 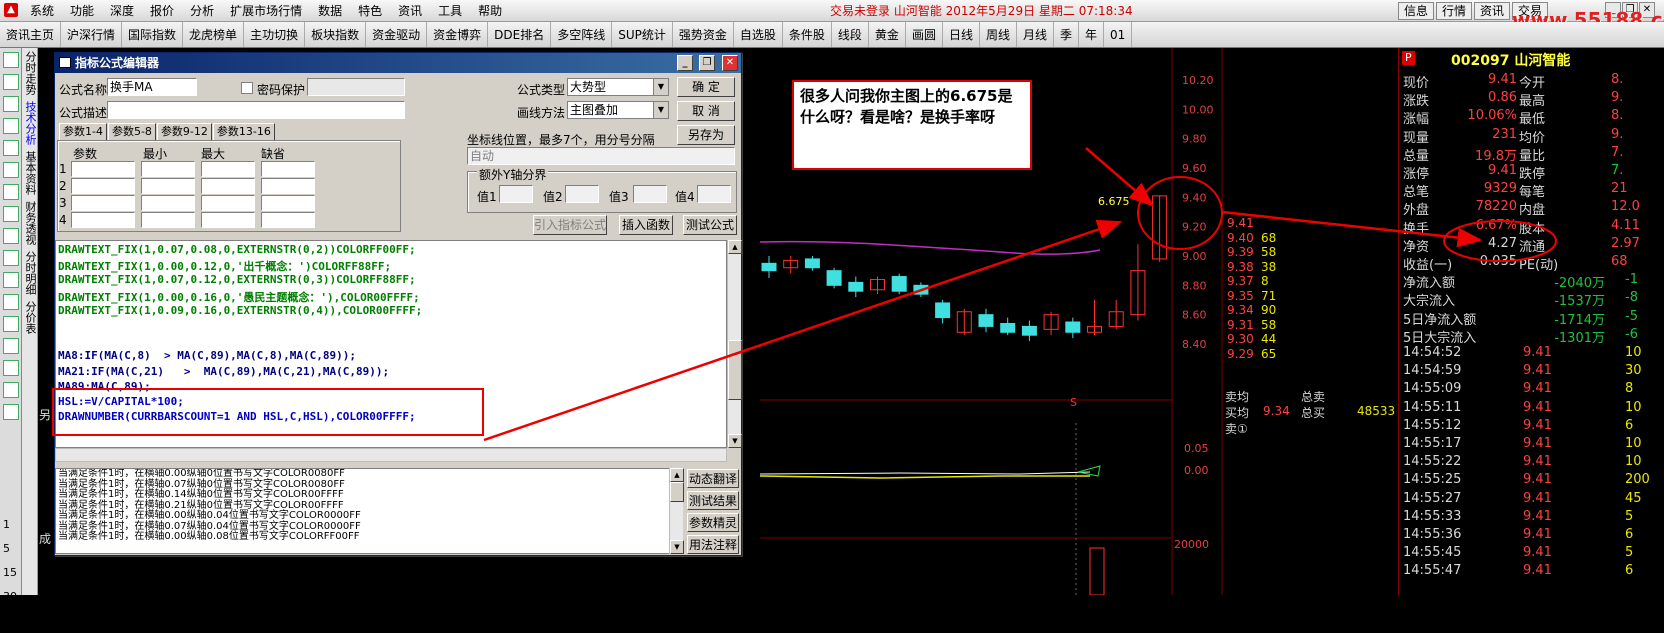 I want to click on doc-icon, so click(x=11, y=214).